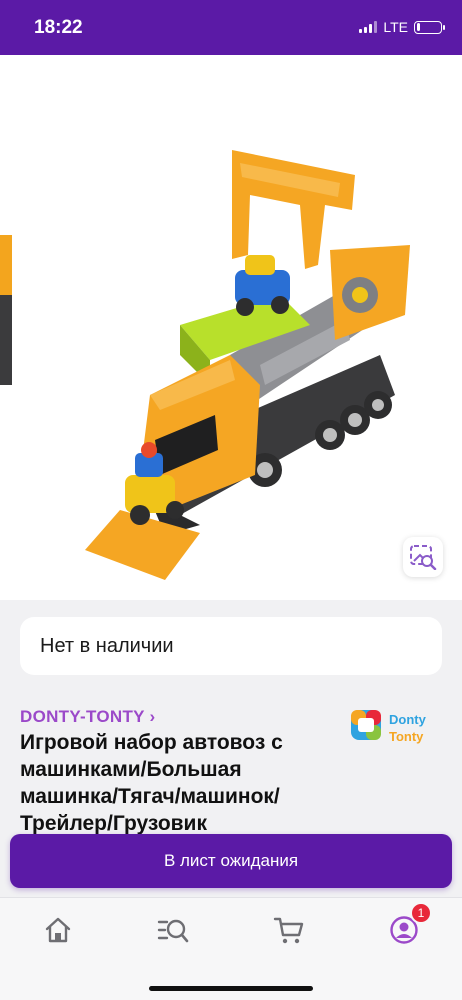 This screenshot has height=1000, width=462. Describe the element at coordinates (408, 925) in the screenshot. I see `tab-profile: 1` at that location.